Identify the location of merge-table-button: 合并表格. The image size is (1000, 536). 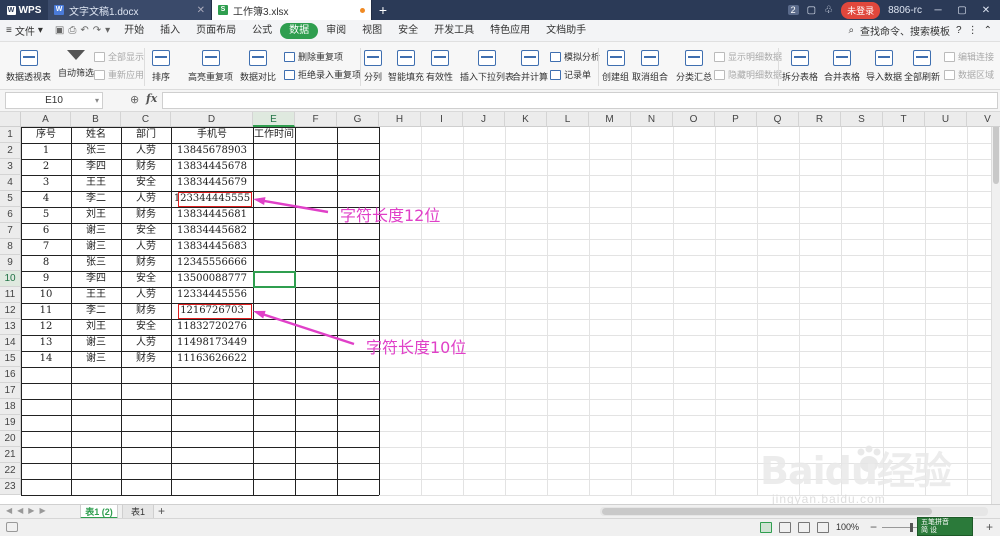
(842, 66).